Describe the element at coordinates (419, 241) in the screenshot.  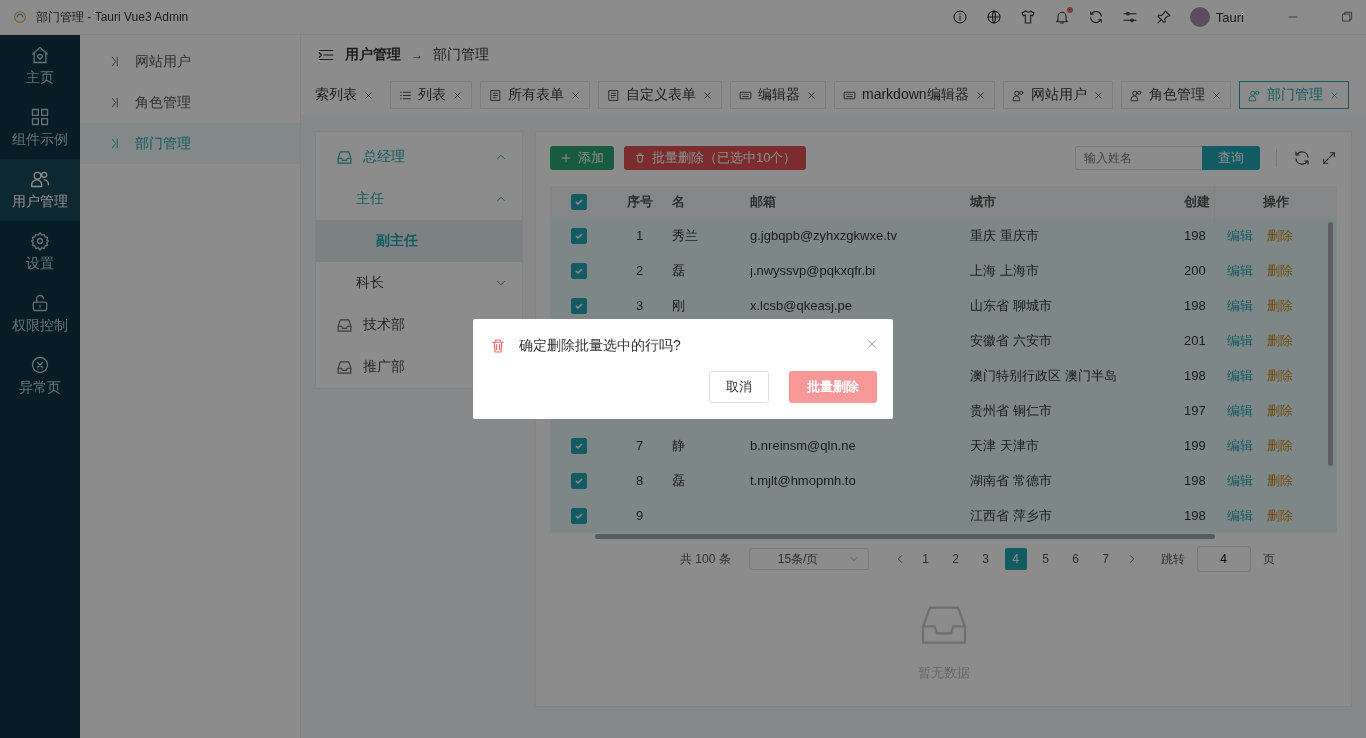
I see `tree-node: 副主任` at that location.